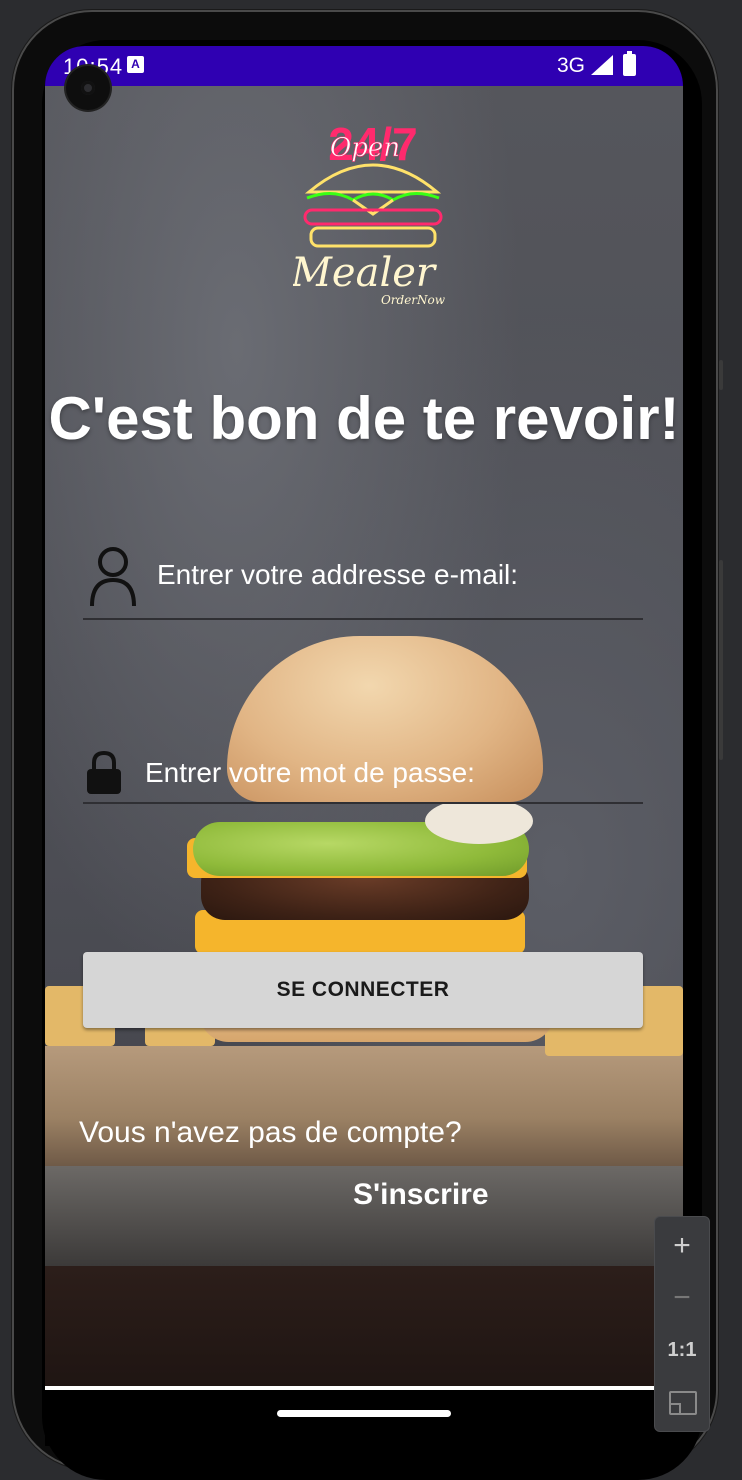 The image size is (742, 1480). What do you see at coordinates (364, 1413) in the screenshot?
I see `home-gesture-handle` at bounding box center [364, 1413].